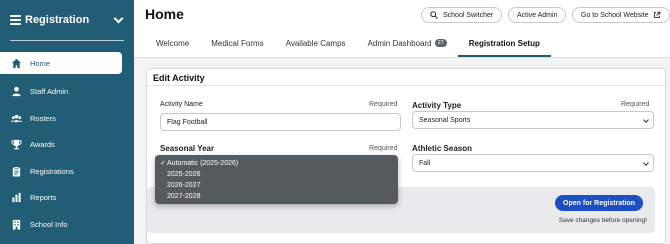 The width and height of the screenshot is (670, 244). Describe the element at coordinates (16, 171) in the screenshot. I see `clipboard-icon` at that location.